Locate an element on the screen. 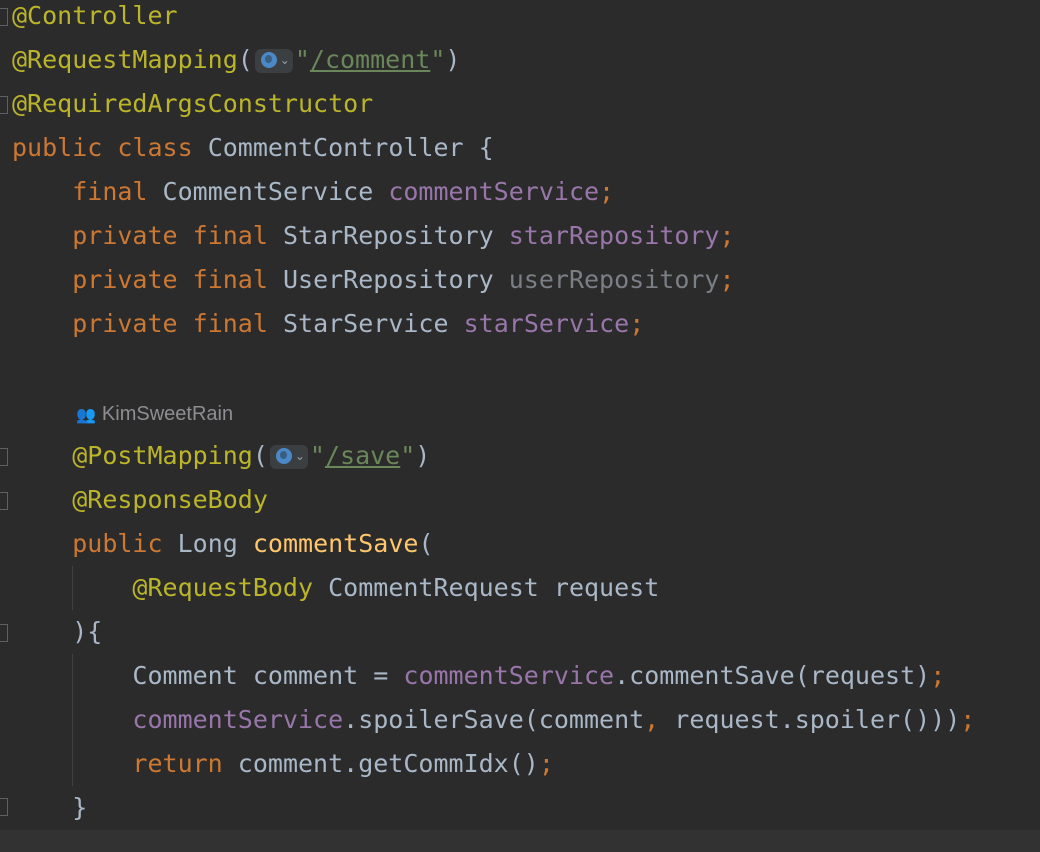 This screenshot has height=852, width=1040. type-name: StarService is located at coordinates (365, 323).